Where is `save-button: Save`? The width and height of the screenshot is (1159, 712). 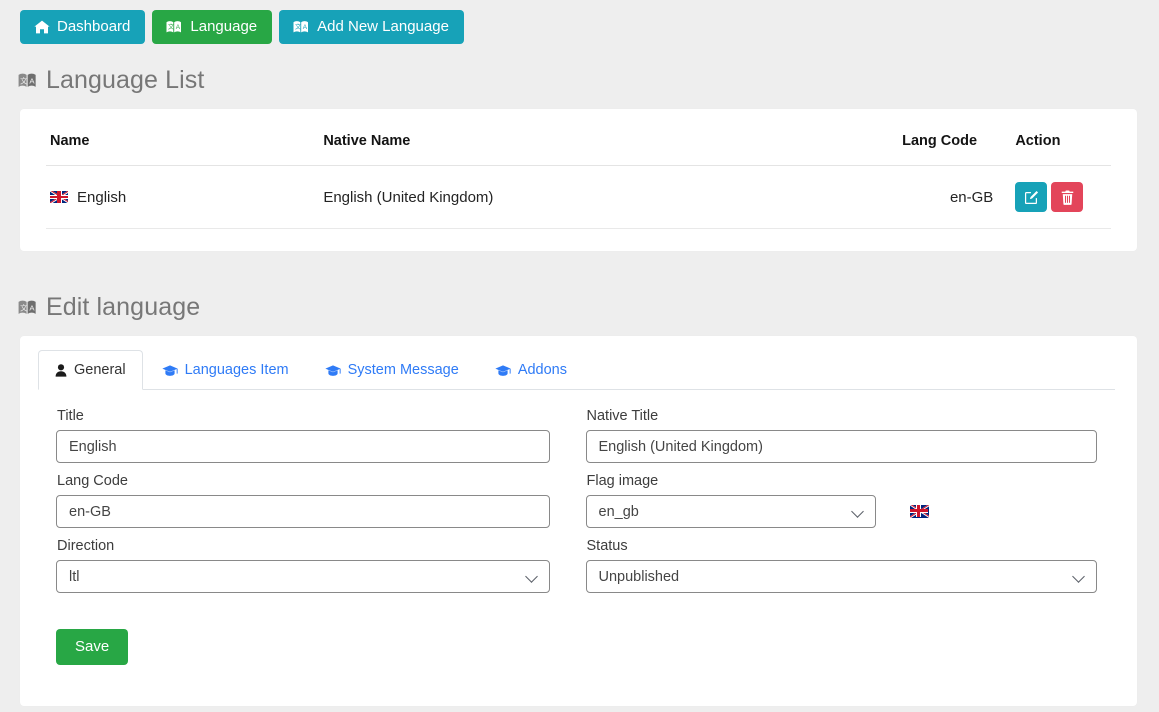
save-button: Save is located at coordinates (92, 647).